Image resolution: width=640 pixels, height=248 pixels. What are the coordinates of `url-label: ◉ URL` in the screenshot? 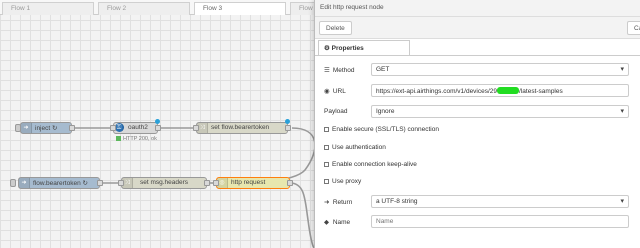 It's located at (335, 91).